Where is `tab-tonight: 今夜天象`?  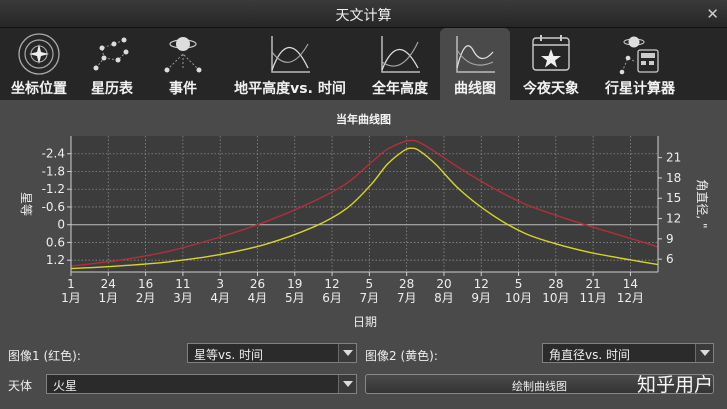
tab-tonight: 今夜天象 is located at coordinates (551, 64).